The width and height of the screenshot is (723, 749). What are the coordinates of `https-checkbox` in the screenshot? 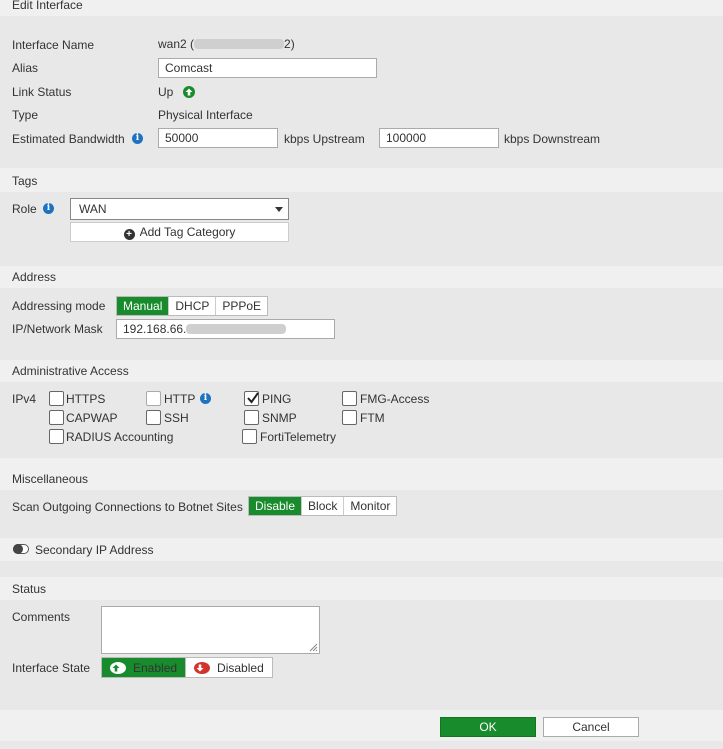 It's located at (56, 398).